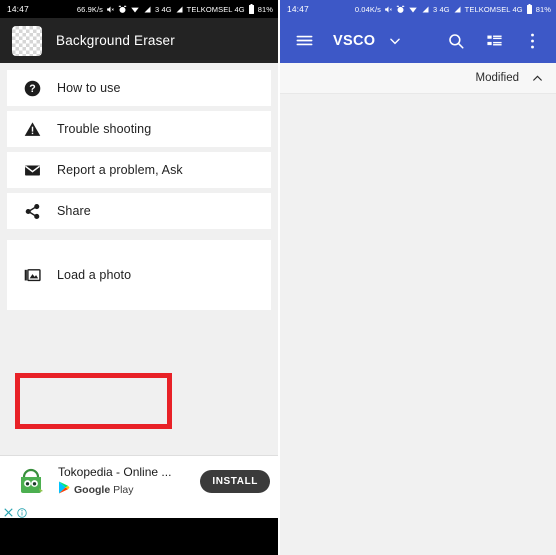 This screenshot has width=556, height=555. What do you see at coordinates (32, 170) in the screenshot?
I see `envelope-icon` at bounding box center [32, 170].